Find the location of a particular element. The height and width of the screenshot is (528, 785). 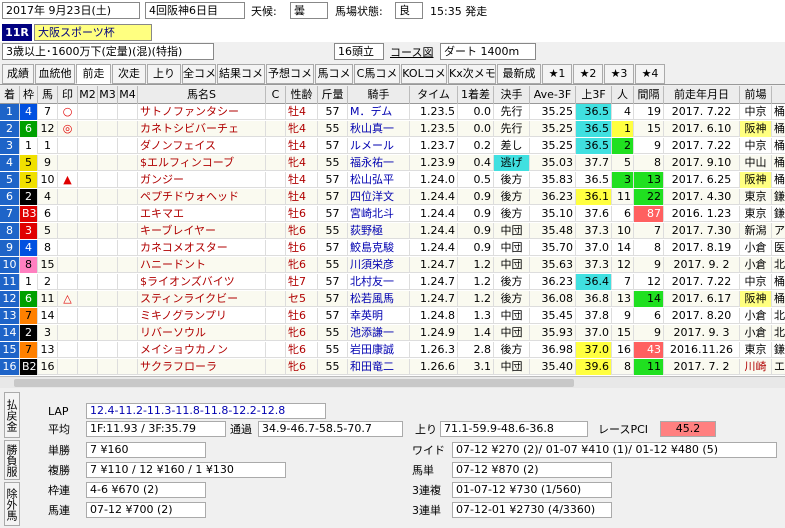

col-header-waku: 枠 is located at coordinates (29, 95).